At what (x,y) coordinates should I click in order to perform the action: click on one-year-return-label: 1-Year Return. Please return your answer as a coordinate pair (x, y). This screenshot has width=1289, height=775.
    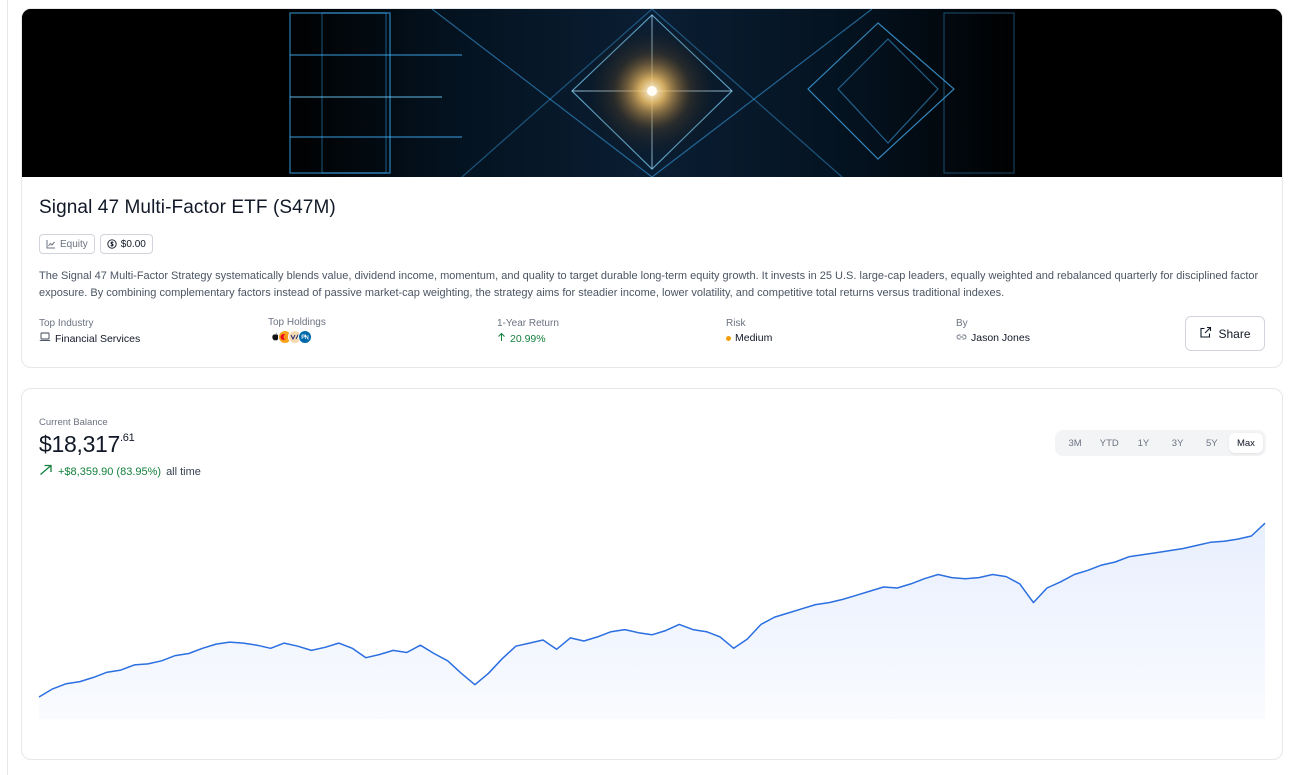
    Looking at the image, I should click on (528, 323).